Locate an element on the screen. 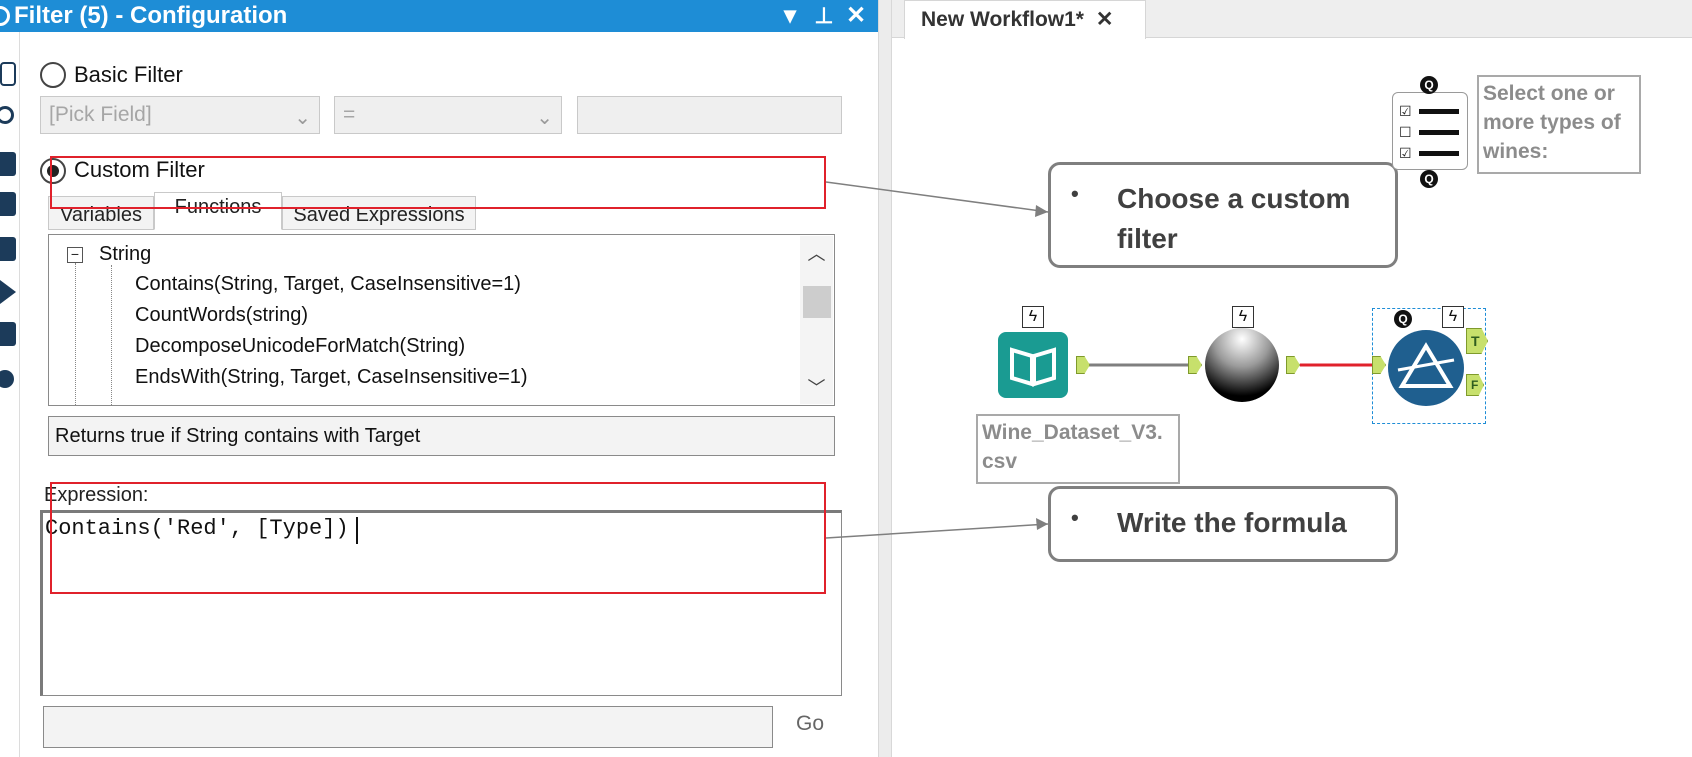 The height and width of the screenshot is (757, 1692). input-data-tool is located at coordinates (1033, 365).